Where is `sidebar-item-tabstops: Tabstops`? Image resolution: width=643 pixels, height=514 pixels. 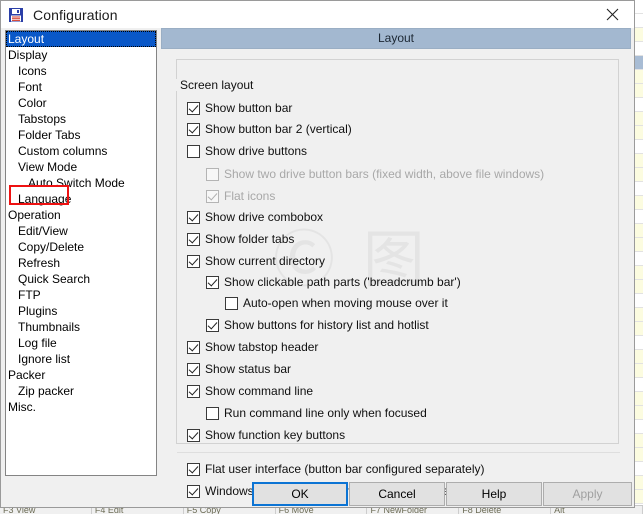
sidebar-item-tabstops: Tabstops is located at coordinates (81, 119).